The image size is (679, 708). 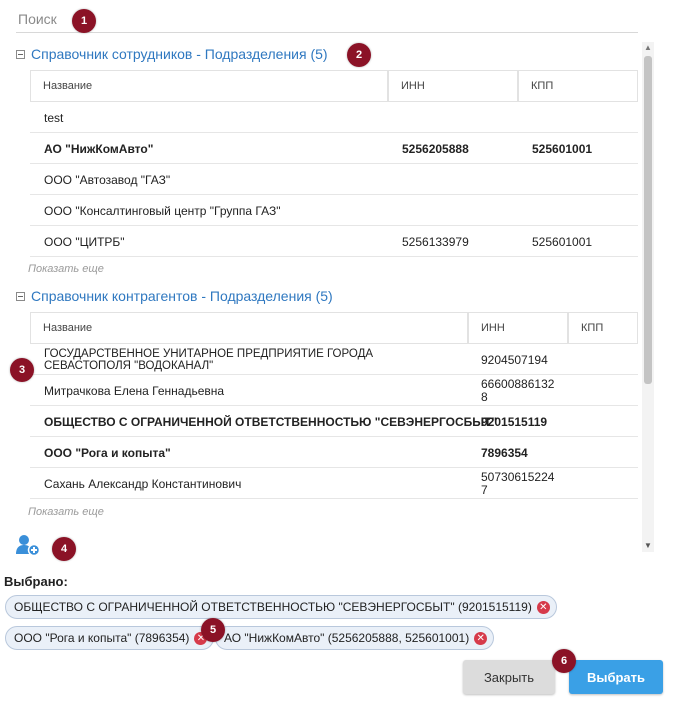 I want to click on annotation-marker-3: 3, so click(x=22, y=370).